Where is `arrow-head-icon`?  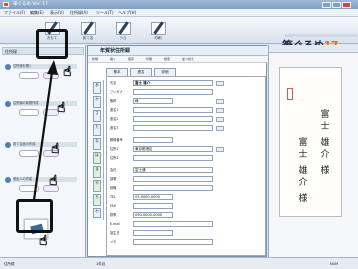
arrow-head-icon is located at coordinates (52, 67).